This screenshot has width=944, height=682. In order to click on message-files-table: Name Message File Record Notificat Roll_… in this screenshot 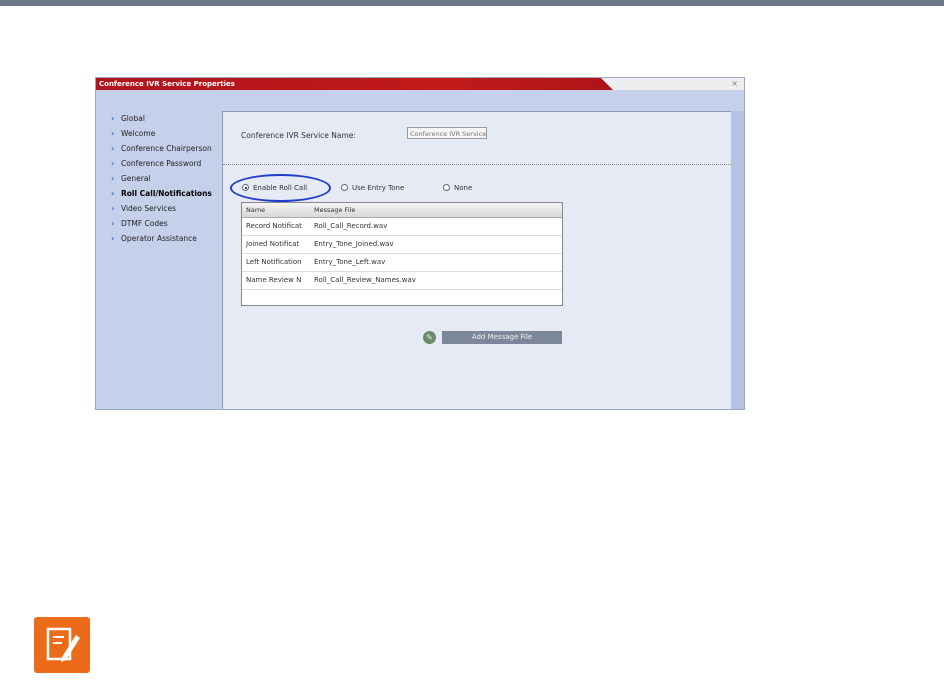, I will do `click(402, 254)`.